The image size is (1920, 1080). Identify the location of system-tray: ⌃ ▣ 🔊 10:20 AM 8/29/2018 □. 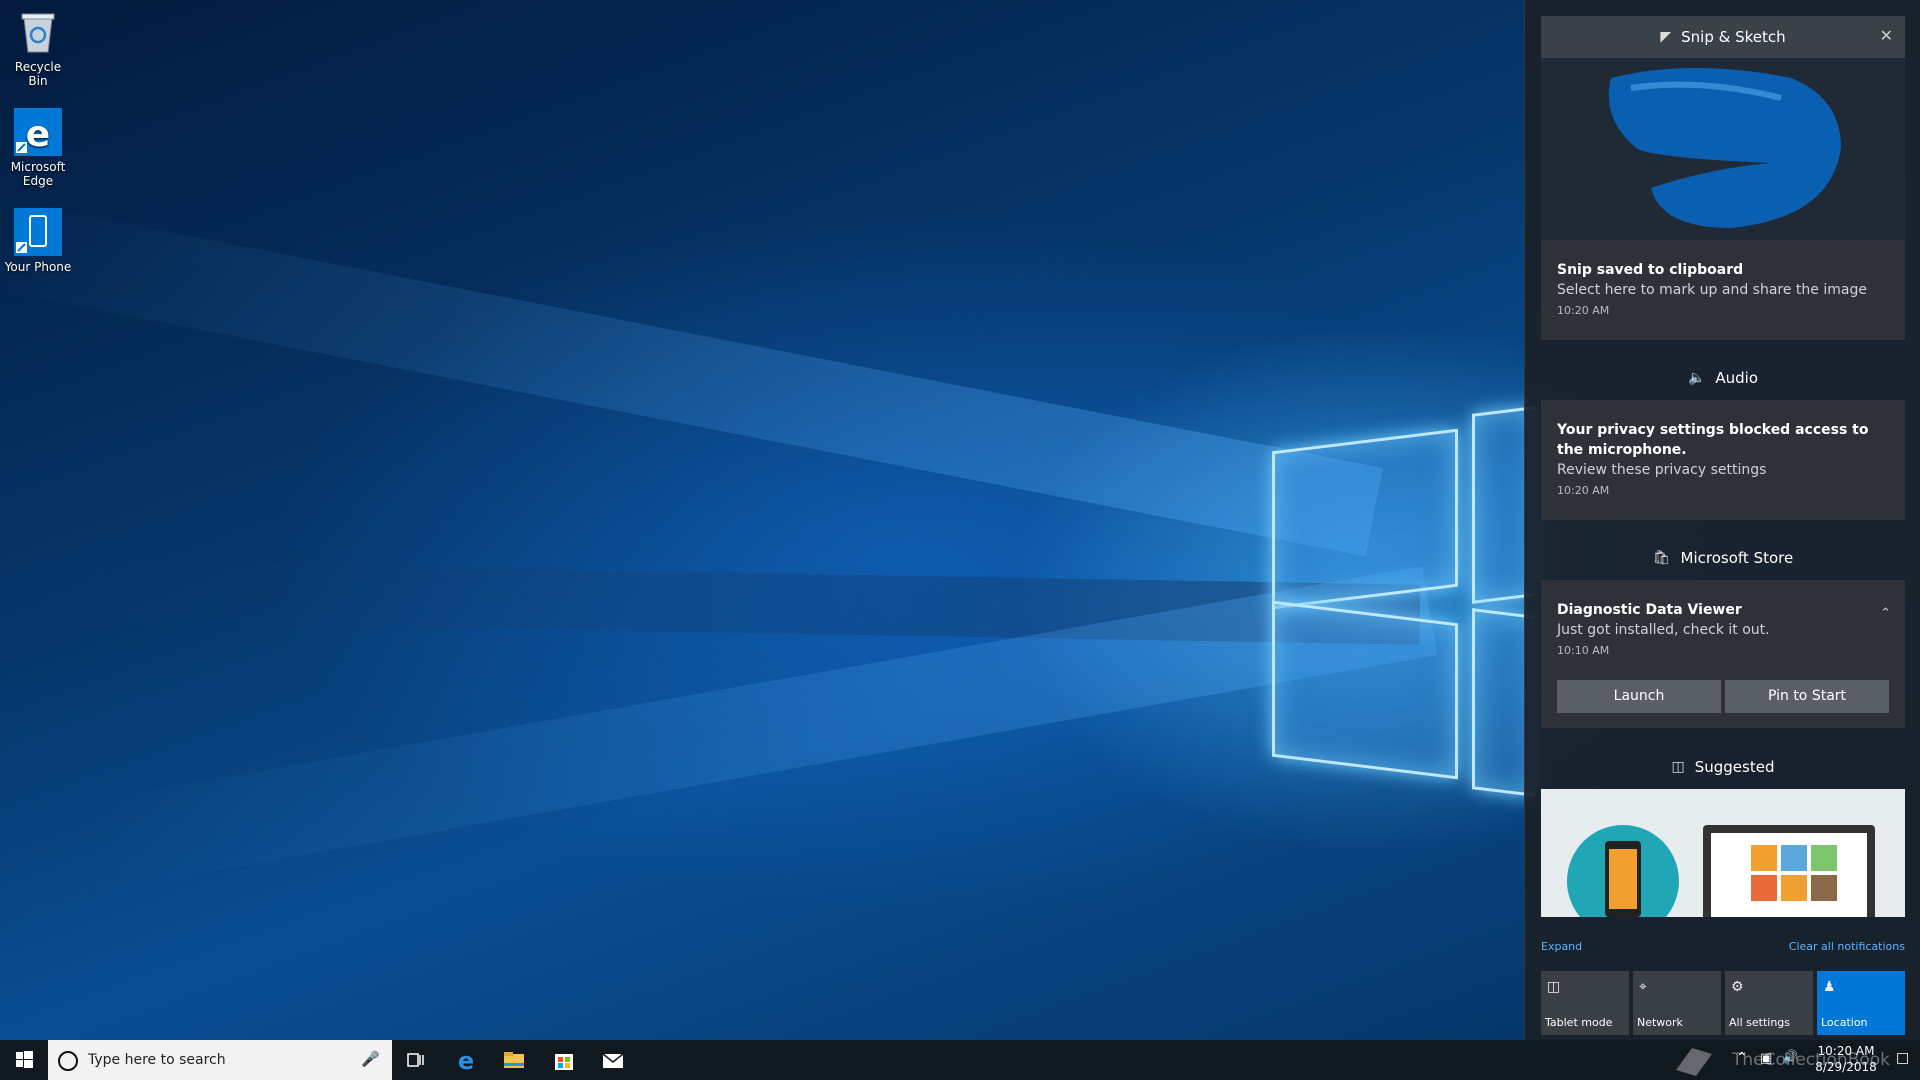
(1825, 1060).